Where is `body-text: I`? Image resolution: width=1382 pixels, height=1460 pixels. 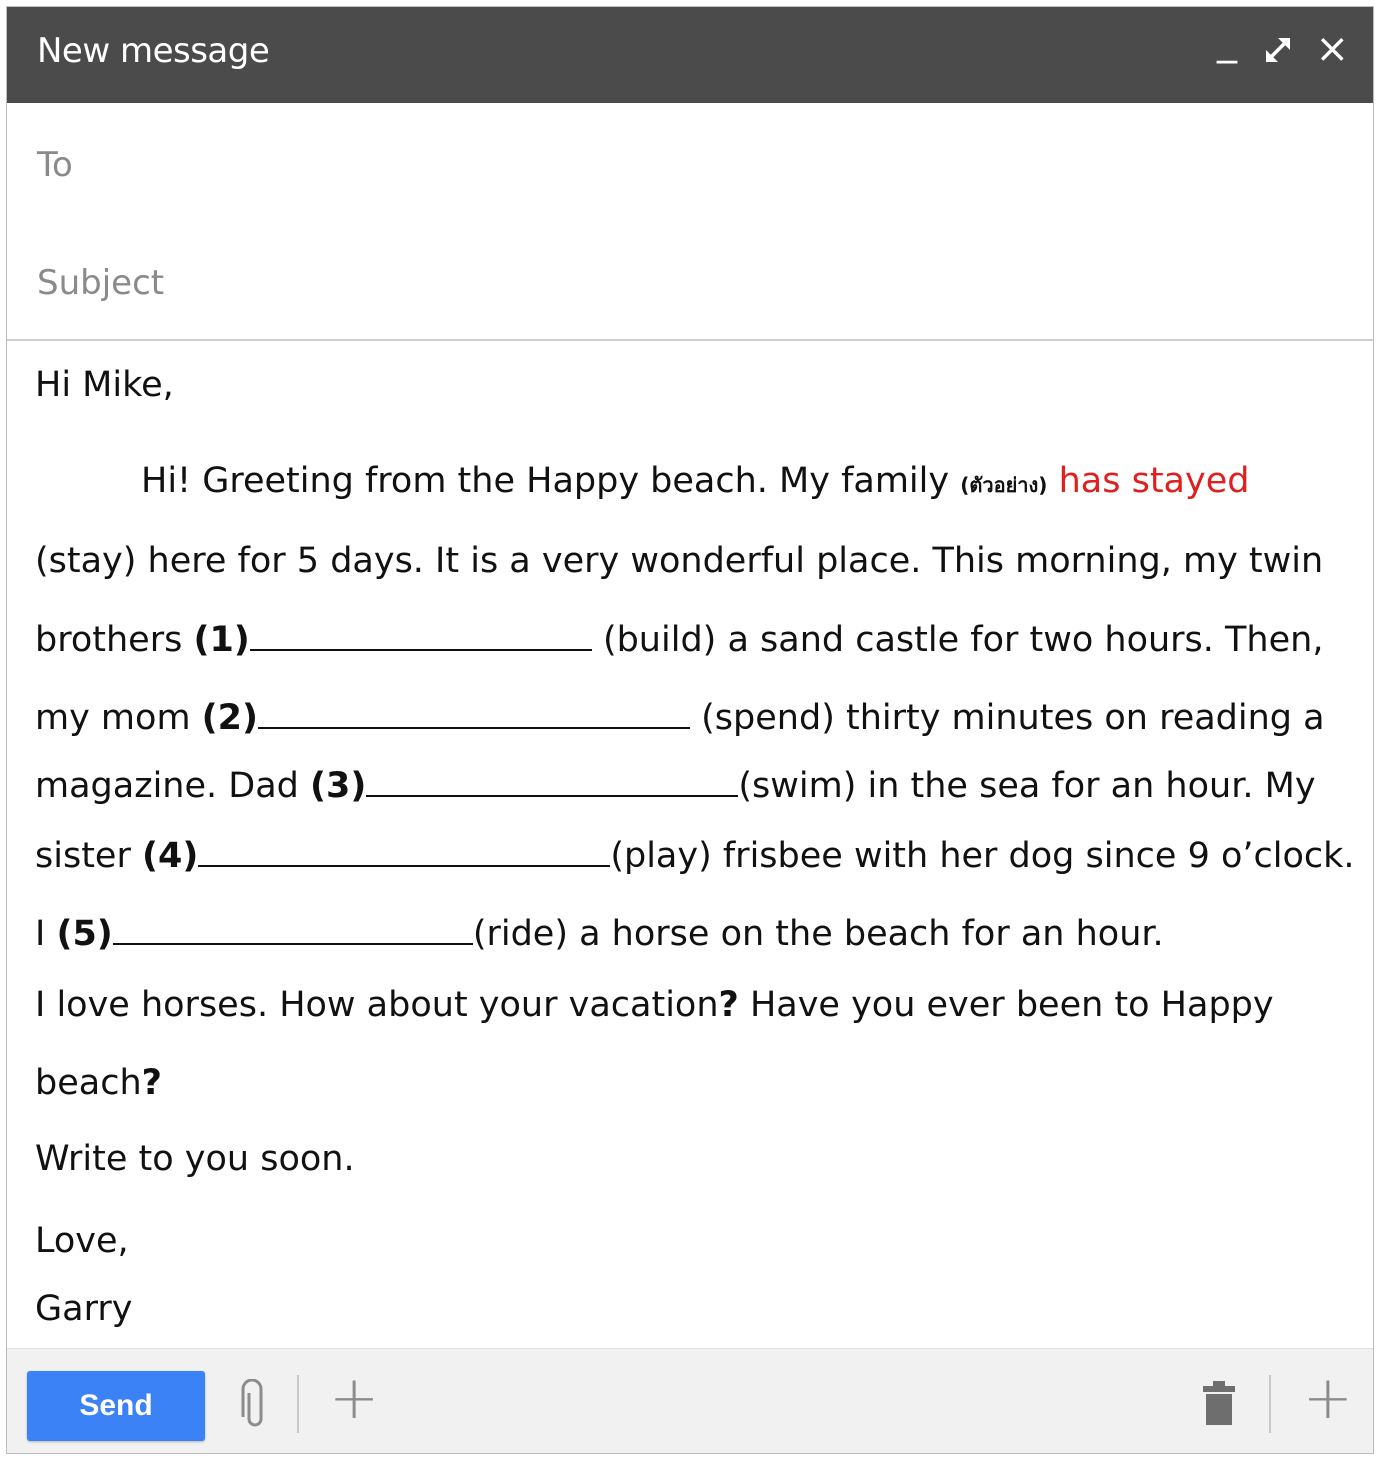
body-text: I is located at coordinates (46, 934).